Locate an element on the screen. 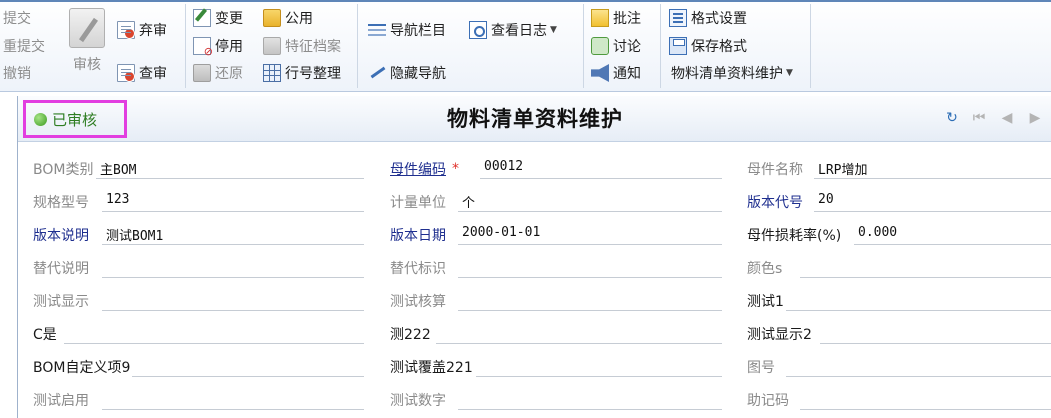  field-label: 替代标识 is located at coordinates (418, 269).